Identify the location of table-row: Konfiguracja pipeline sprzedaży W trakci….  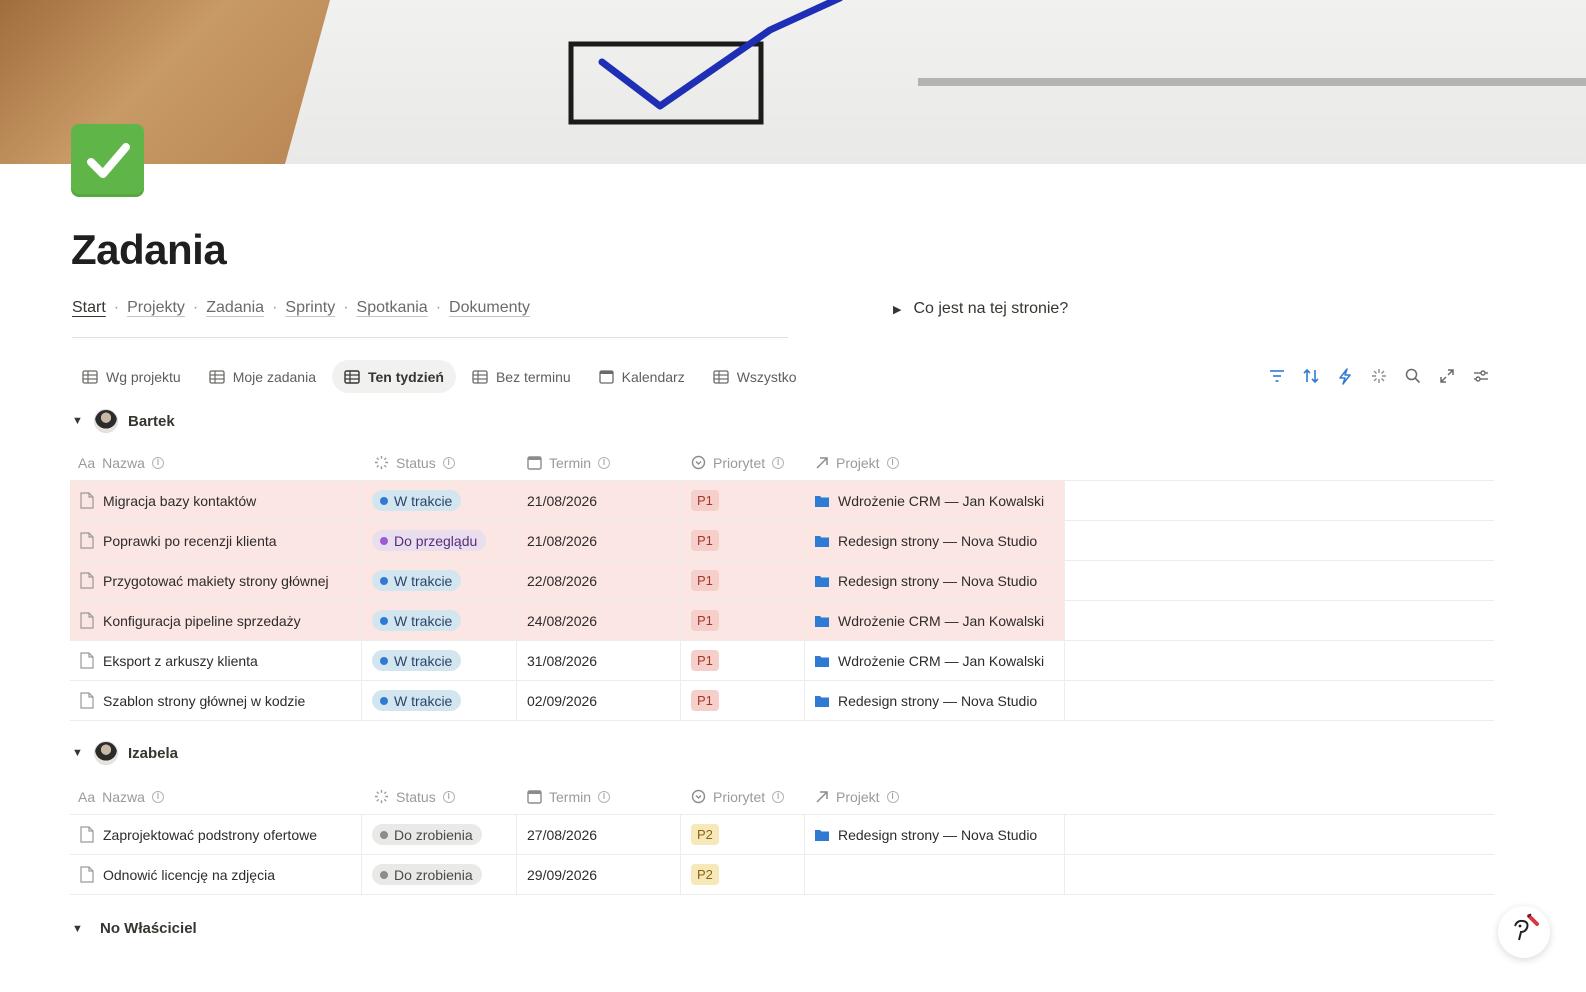
(782, 621).